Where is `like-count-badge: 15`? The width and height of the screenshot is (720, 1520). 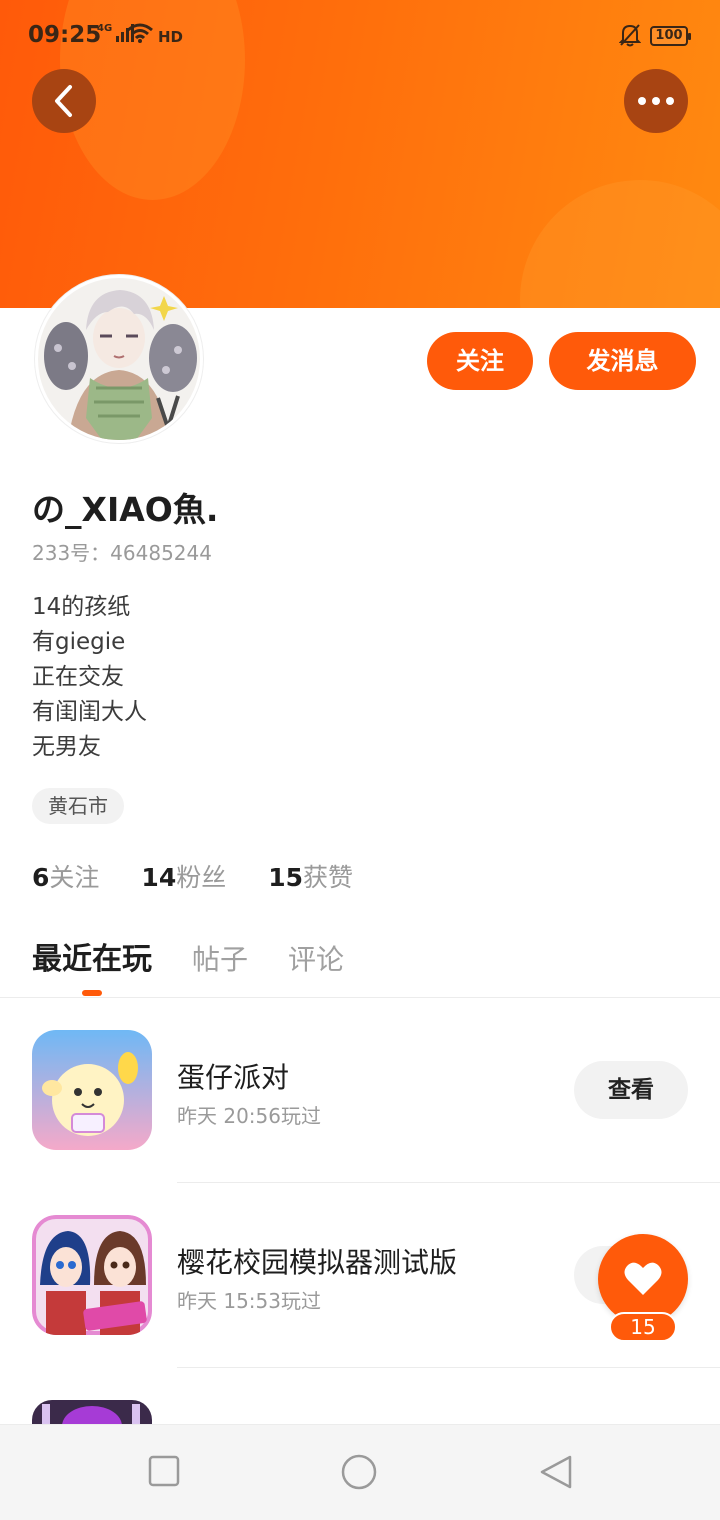
like-count-badge: 15 is located at coordinates (643, 1327).